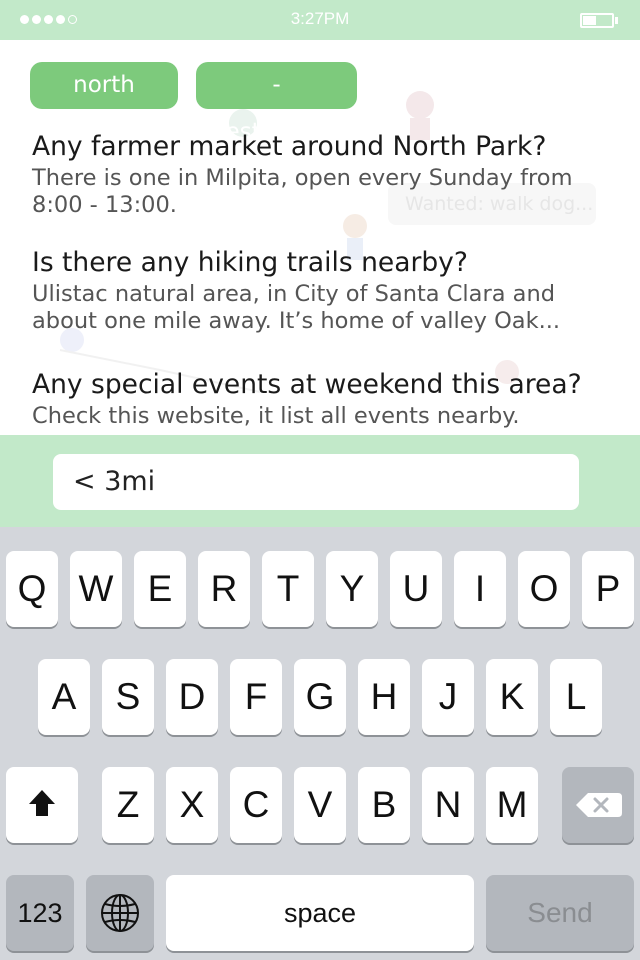 Image resolution: width=640 pixels, height=960 pixels. I want to click on key-k: K, so click(512, 697).